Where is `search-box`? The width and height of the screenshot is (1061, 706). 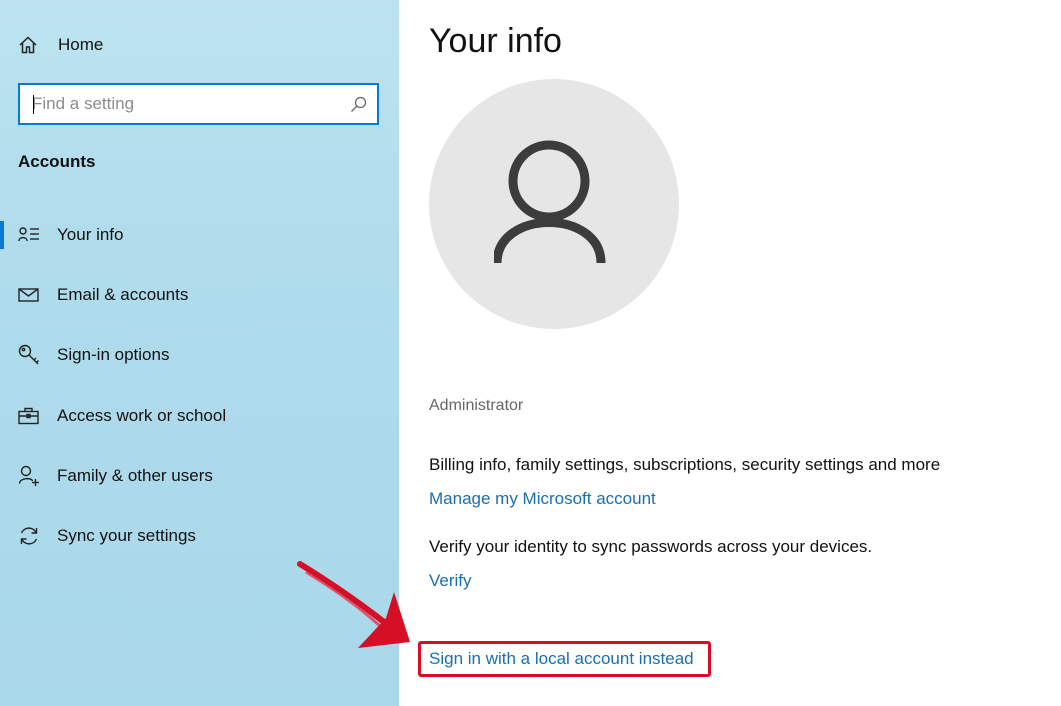
search-box is located at coordinates (198, 104).